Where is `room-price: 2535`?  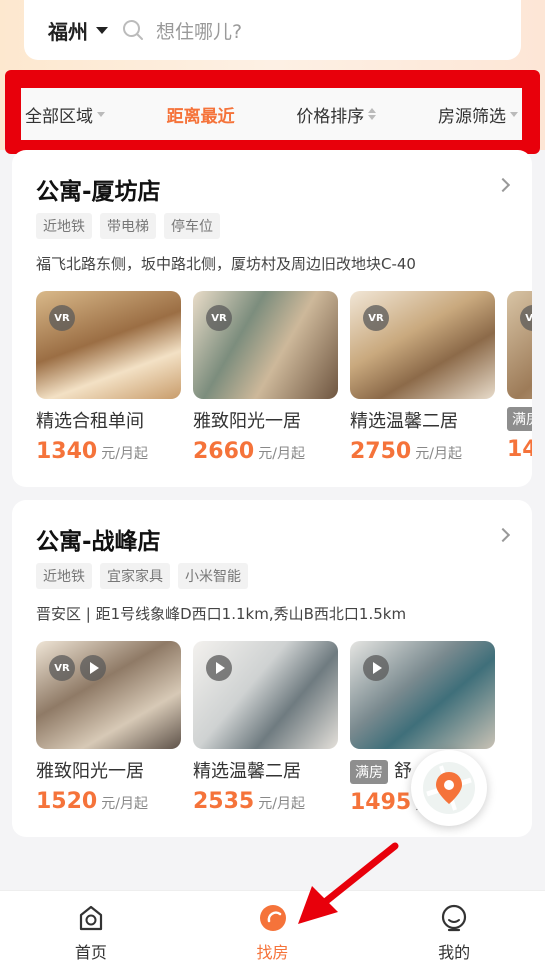 room-price: 2535 is located at coordinates (224, 801).